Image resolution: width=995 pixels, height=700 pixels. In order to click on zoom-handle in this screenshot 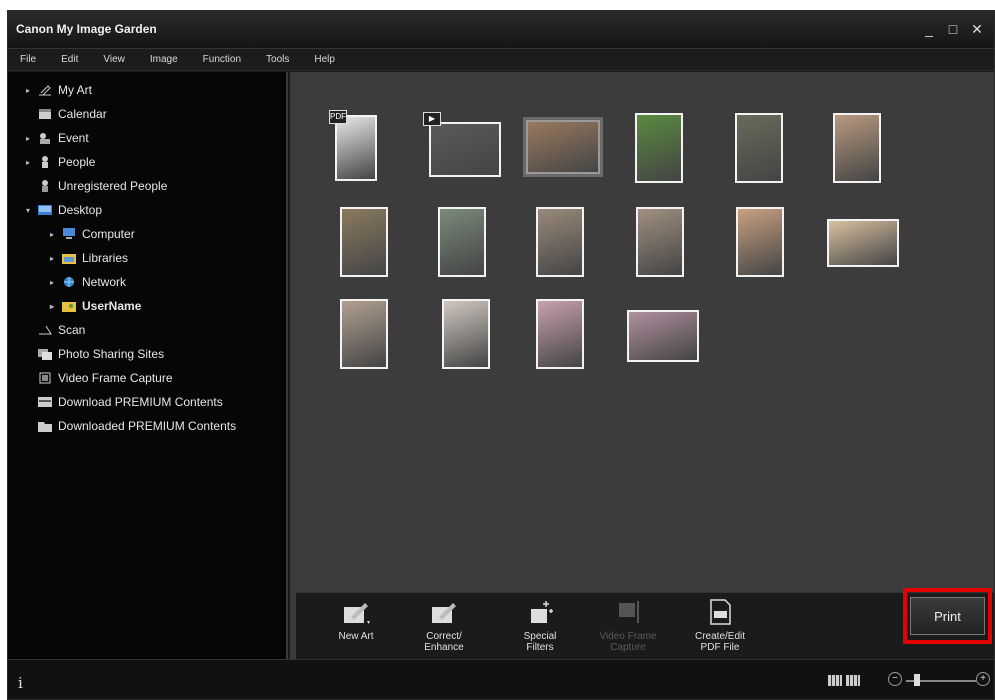, I will do `click(917, 680)`.